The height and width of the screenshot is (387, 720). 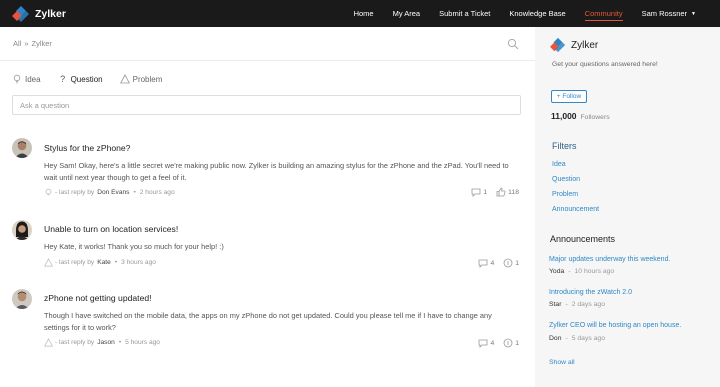 I want to click on comment-count: 1, so click(x=479, y=192).